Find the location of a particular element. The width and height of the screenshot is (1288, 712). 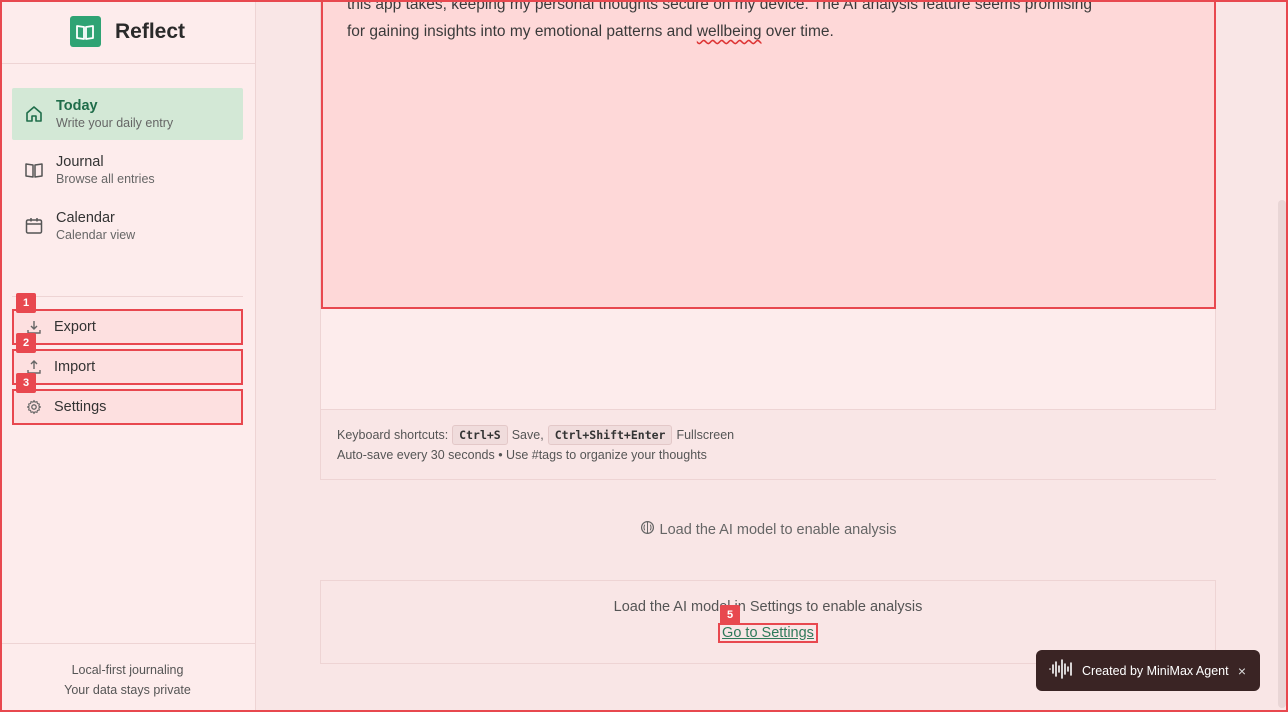

nav-label: Calendar is located at coordinates (85, 218).